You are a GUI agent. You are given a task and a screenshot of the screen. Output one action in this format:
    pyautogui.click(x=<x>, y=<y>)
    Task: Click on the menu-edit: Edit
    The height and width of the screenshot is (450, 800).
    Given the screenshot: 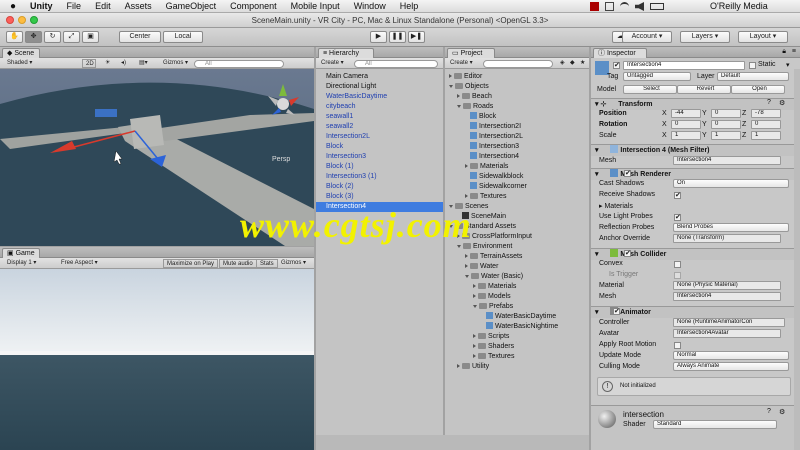 What is the action you would take?
    pyautogui.click(x=103, y=6)
    